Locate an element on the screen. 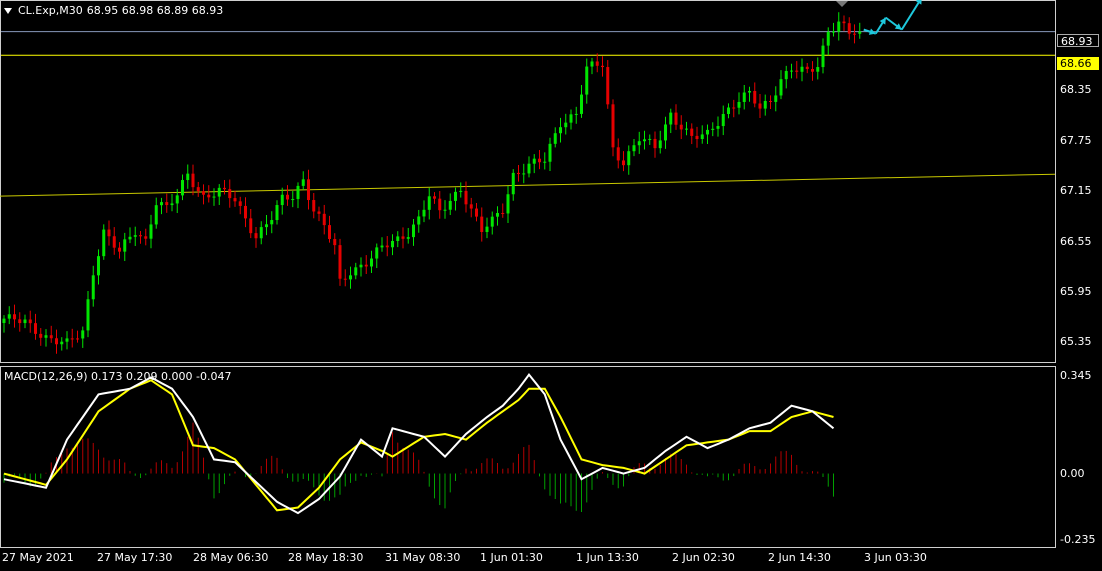 The height and width of the screenshot is (571, 1102). time-axis-label: 28 May 18:30 is located at coordinates (326, 557).